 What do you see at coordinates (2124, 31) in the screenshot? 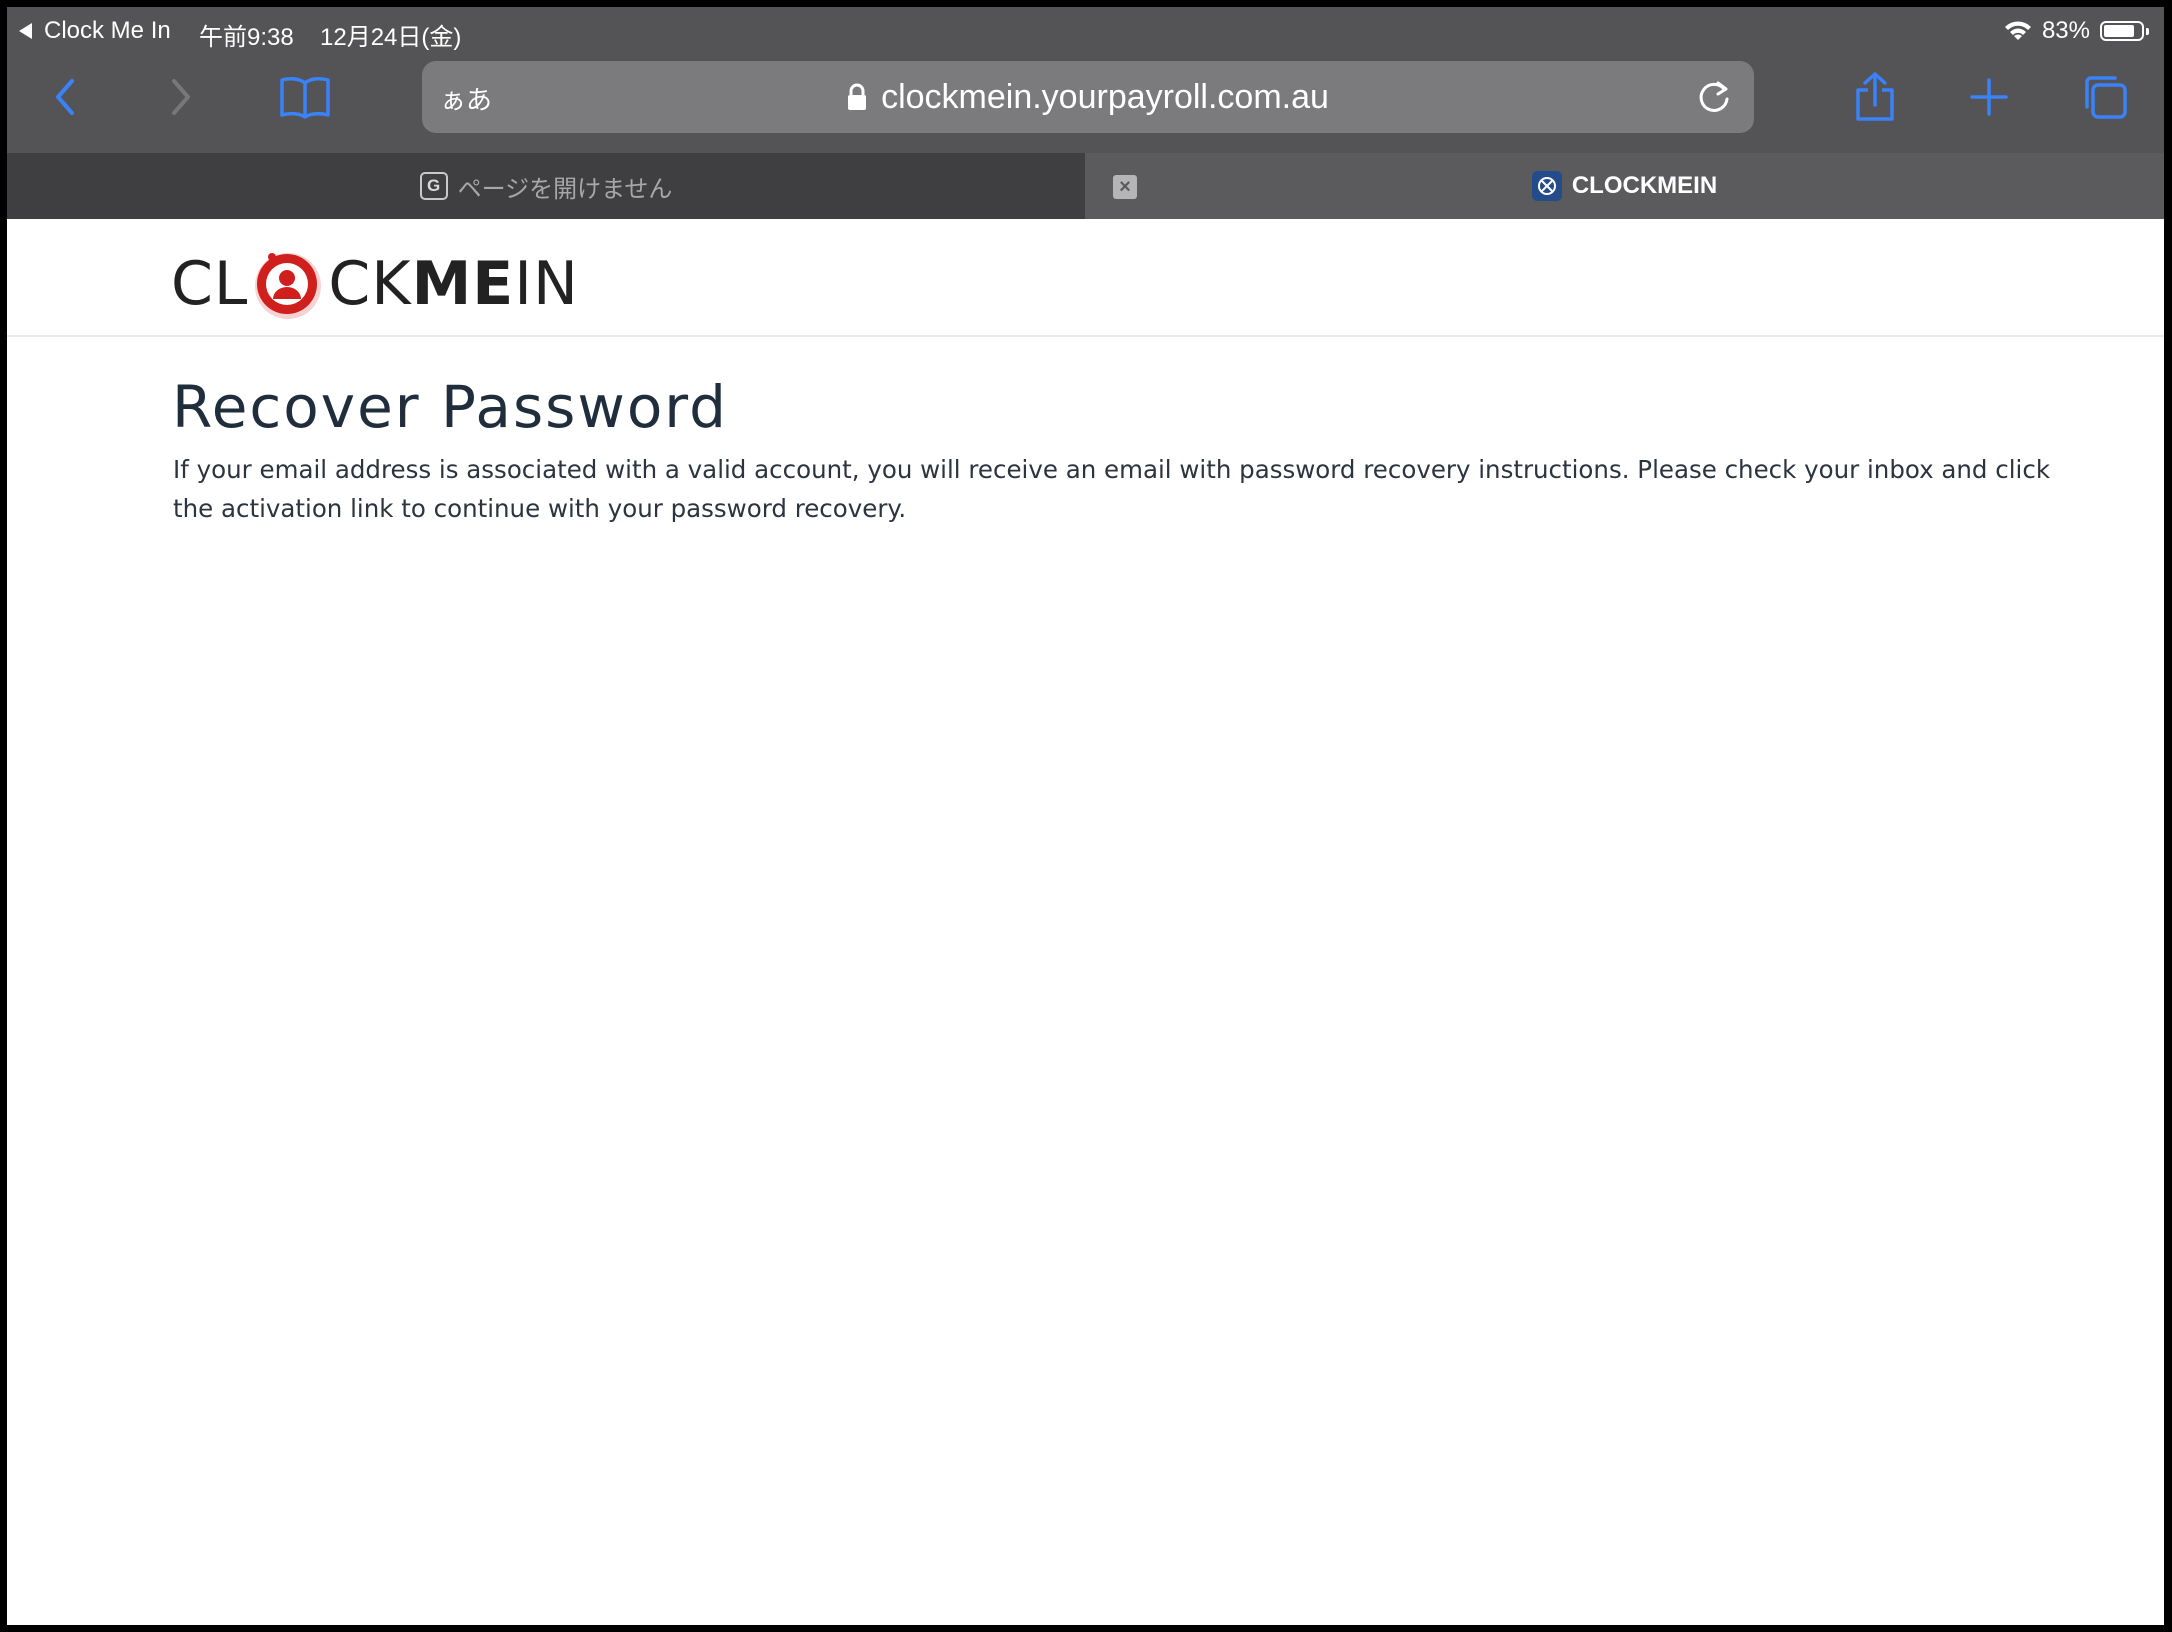
I see `battery-icon` at bounding box center [2124, 31].